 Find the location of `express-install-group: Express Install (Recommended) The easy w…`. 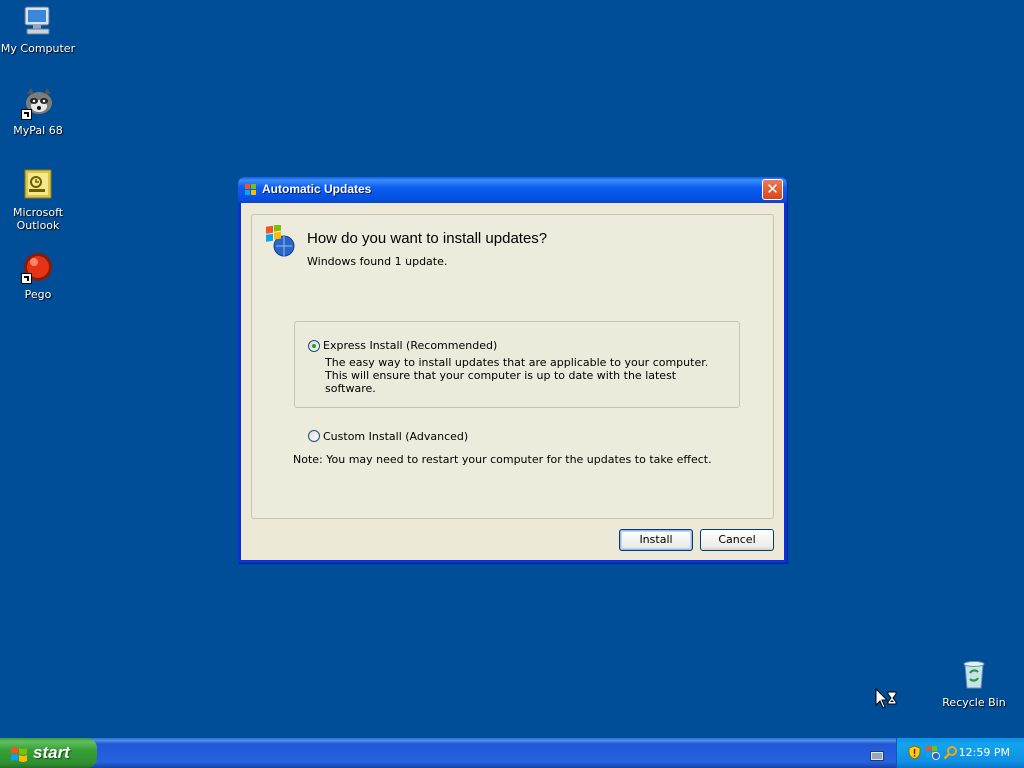

express-install-group: Express Install (Recommended) The easy w… is located at coordinates (517, 364).